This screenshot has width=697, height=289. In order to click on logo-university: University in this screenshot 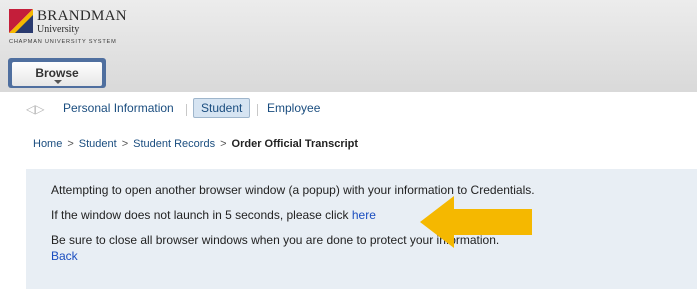, I will do `click(58, 29)`.